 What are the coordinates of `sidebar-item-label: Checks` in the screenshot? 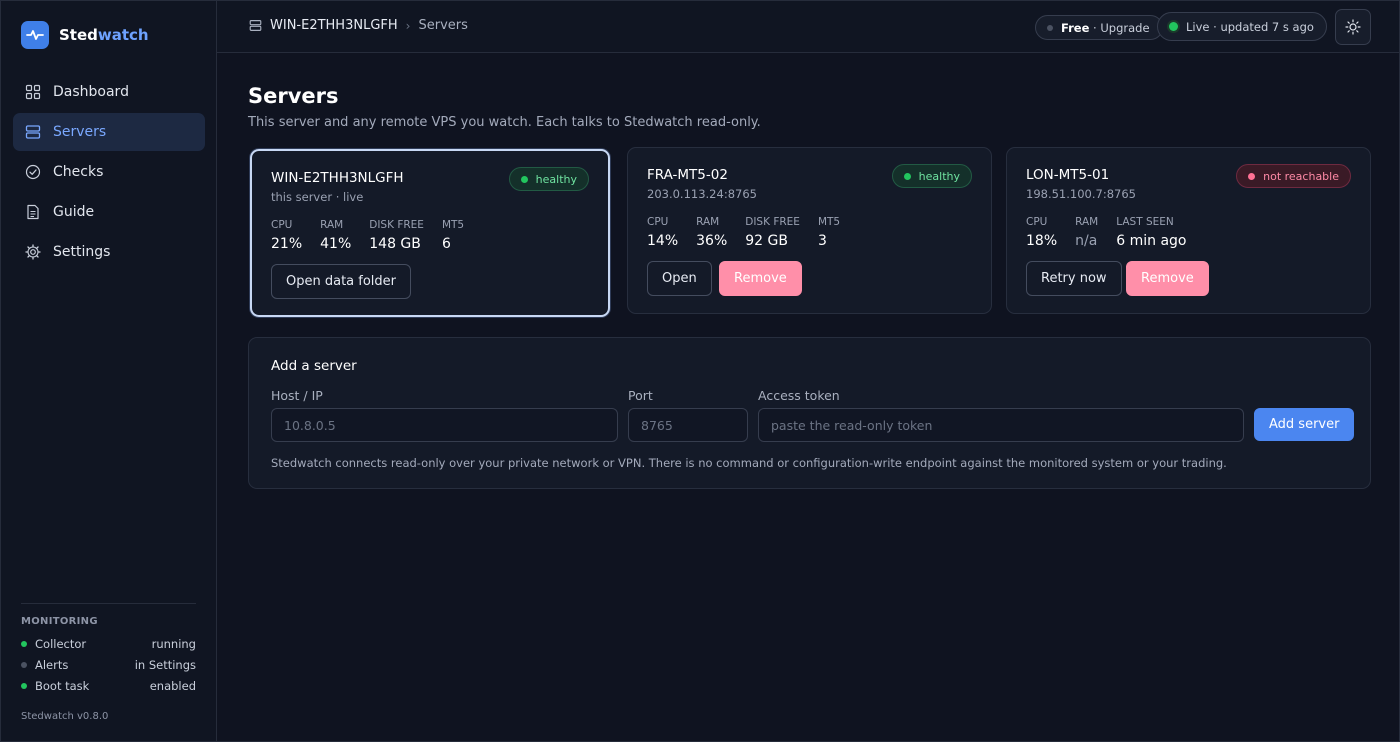 It's located at (78, 172).